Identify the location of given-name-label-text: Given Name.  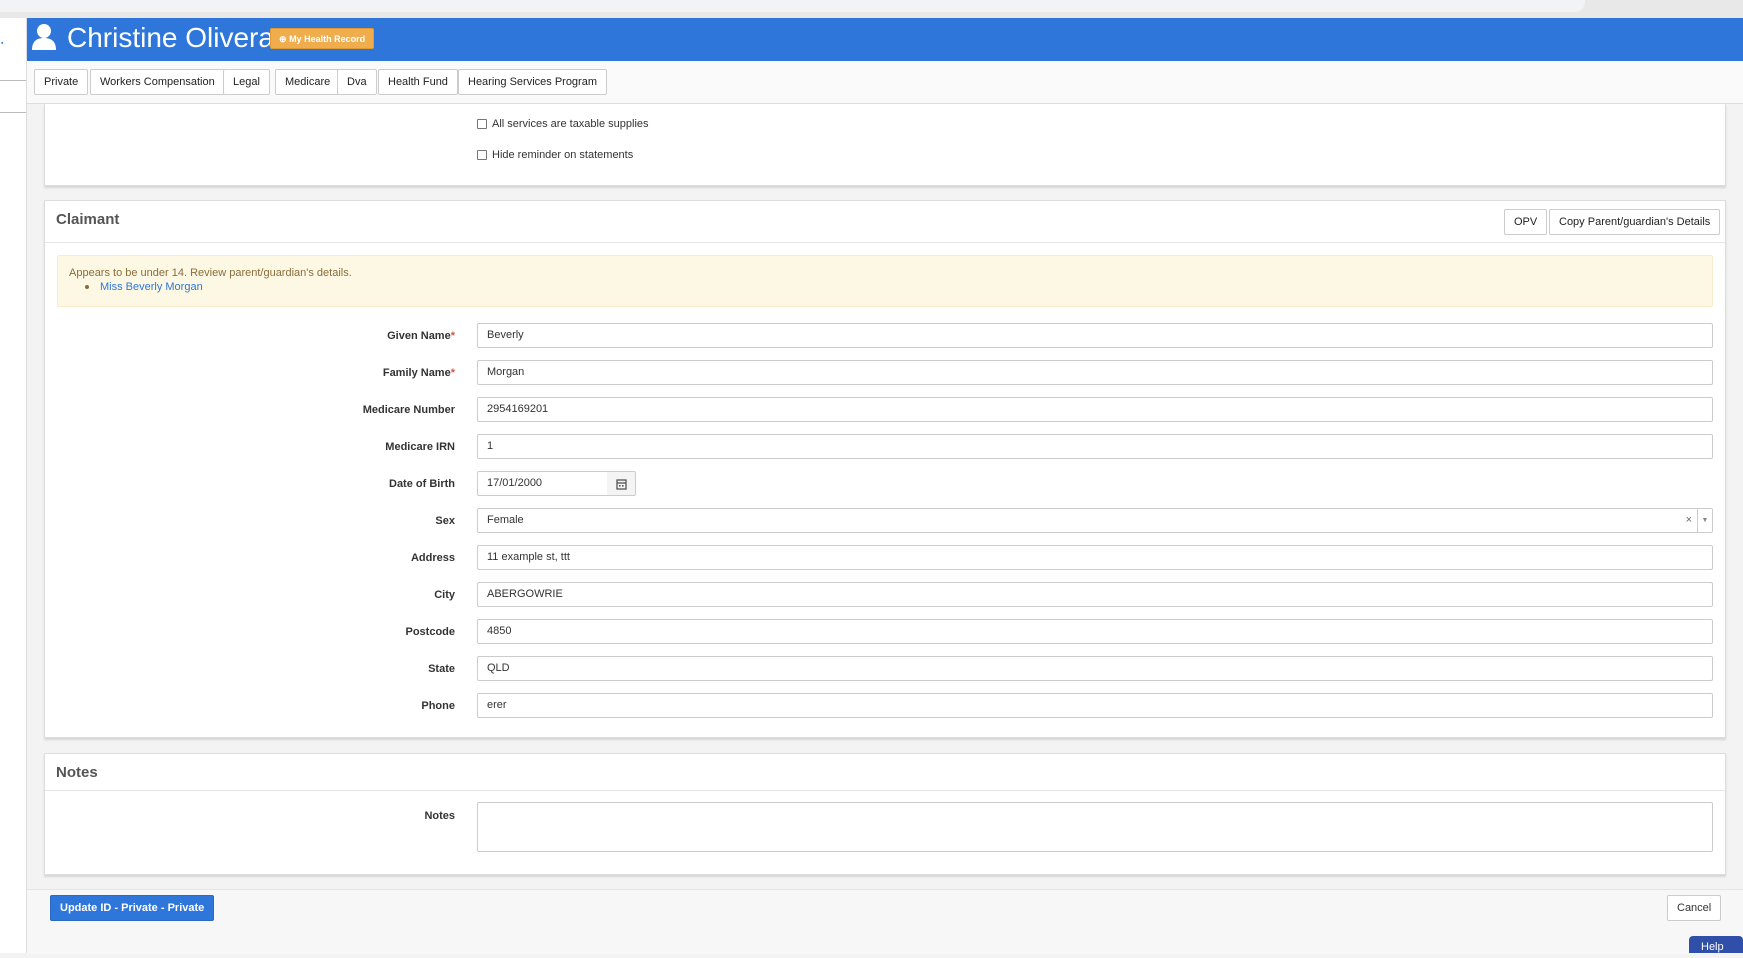
(419, 336).